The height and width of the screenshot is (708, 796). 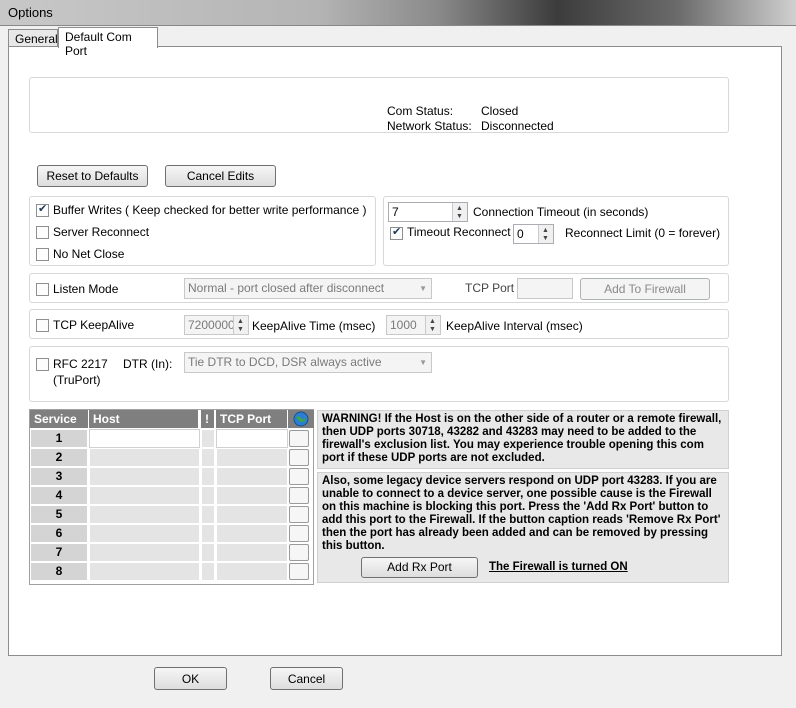 I want to click on row-number: 3, so click(x=59, y=476).